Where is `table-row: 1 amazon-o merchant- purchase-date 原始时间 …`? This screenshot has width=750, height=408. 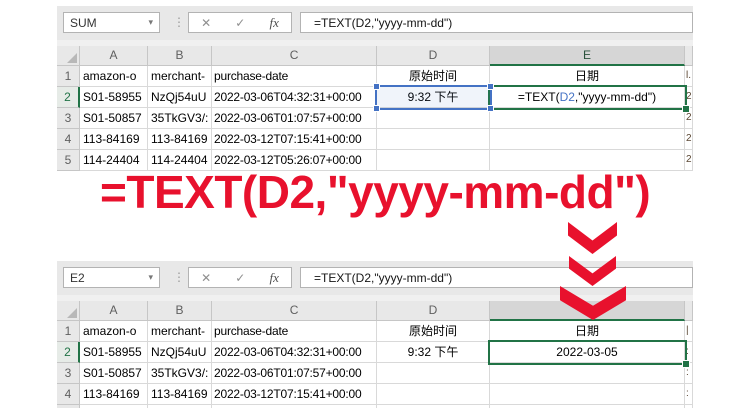 table-row: 1 amazon-o merchant- purchase-date 原始时间 … is located at coordinates (375, 76).